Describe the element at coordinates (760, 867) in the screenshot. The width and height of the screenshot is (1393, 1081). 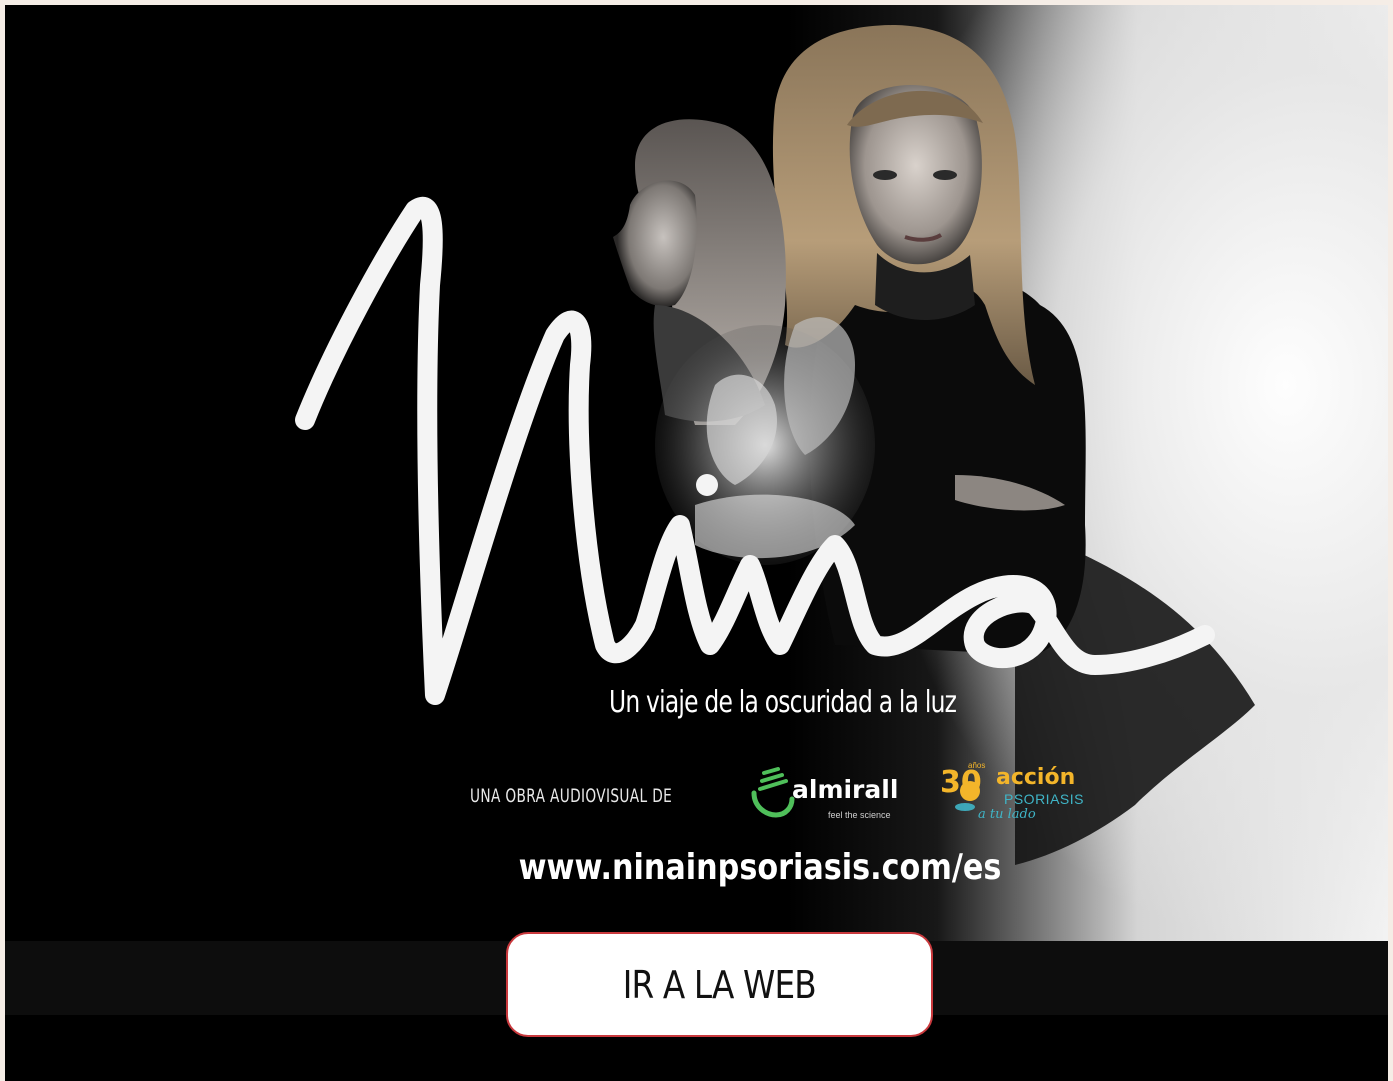
I see `poster-url: www.ninainpsoriasis.com/es` at that location.